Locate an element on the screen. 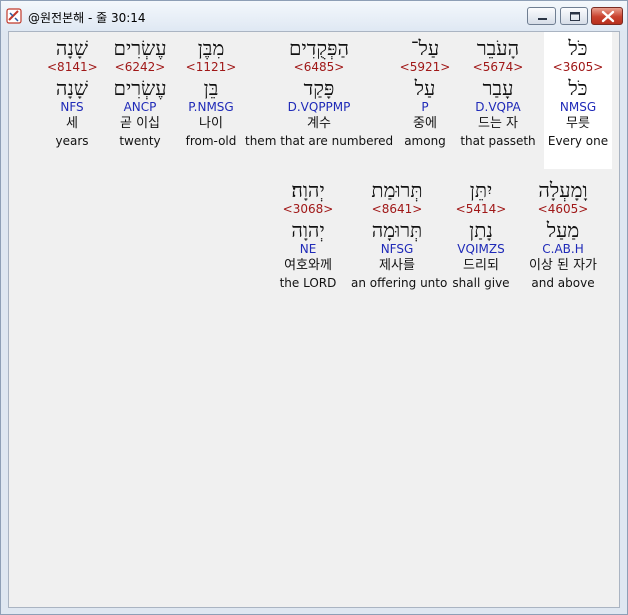  lemma: יְהוָה is located at coordinates (308, 230).